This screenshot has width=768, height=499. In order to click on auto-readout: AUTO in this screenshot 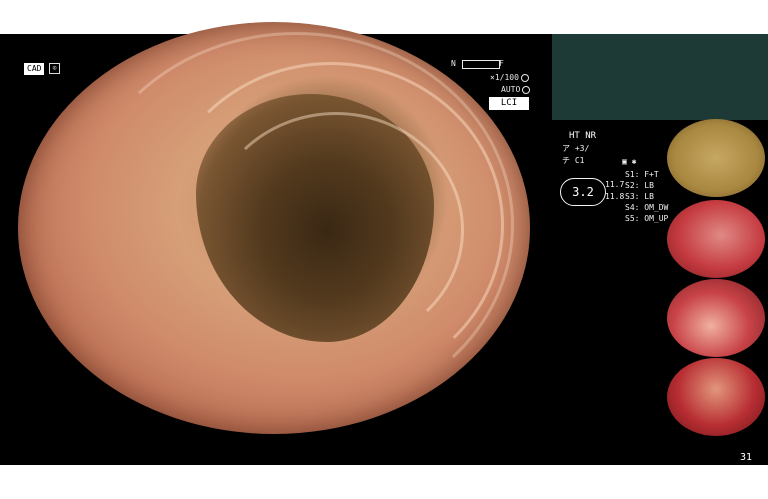, I will do `click(516, 89)`.